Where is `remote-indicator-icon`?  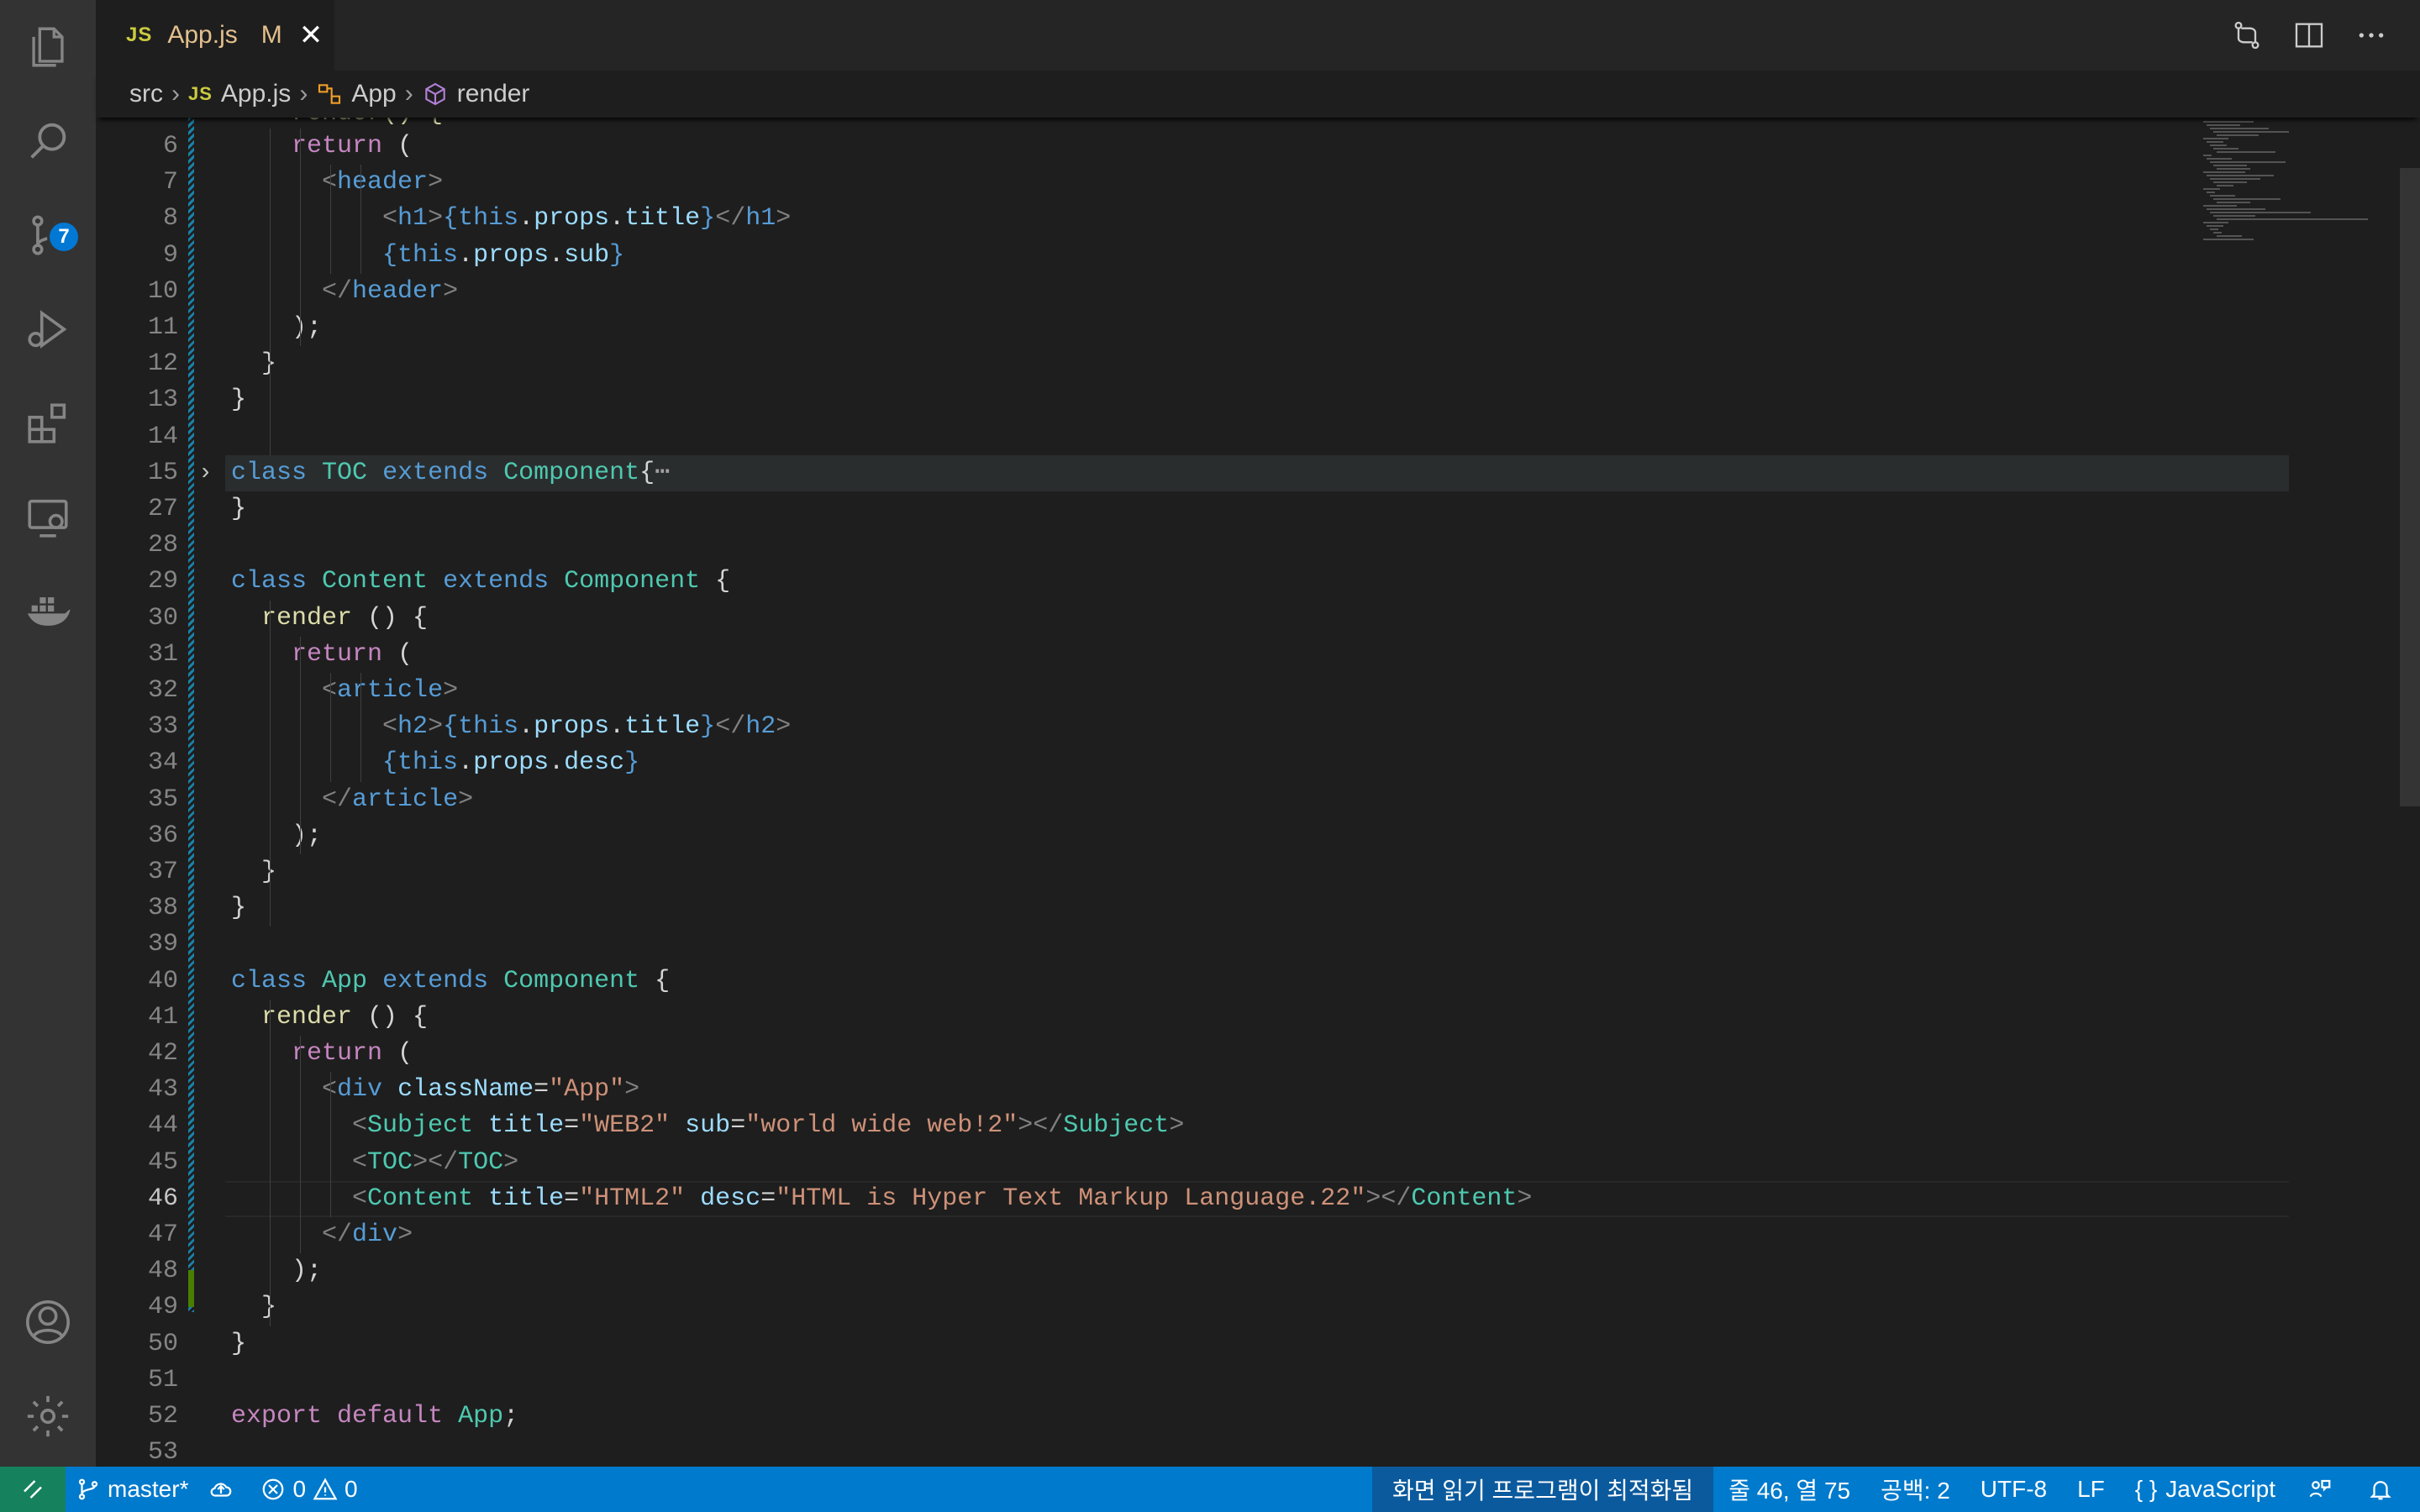
remote-indicator-icon is located at coordinates (33, 1489).